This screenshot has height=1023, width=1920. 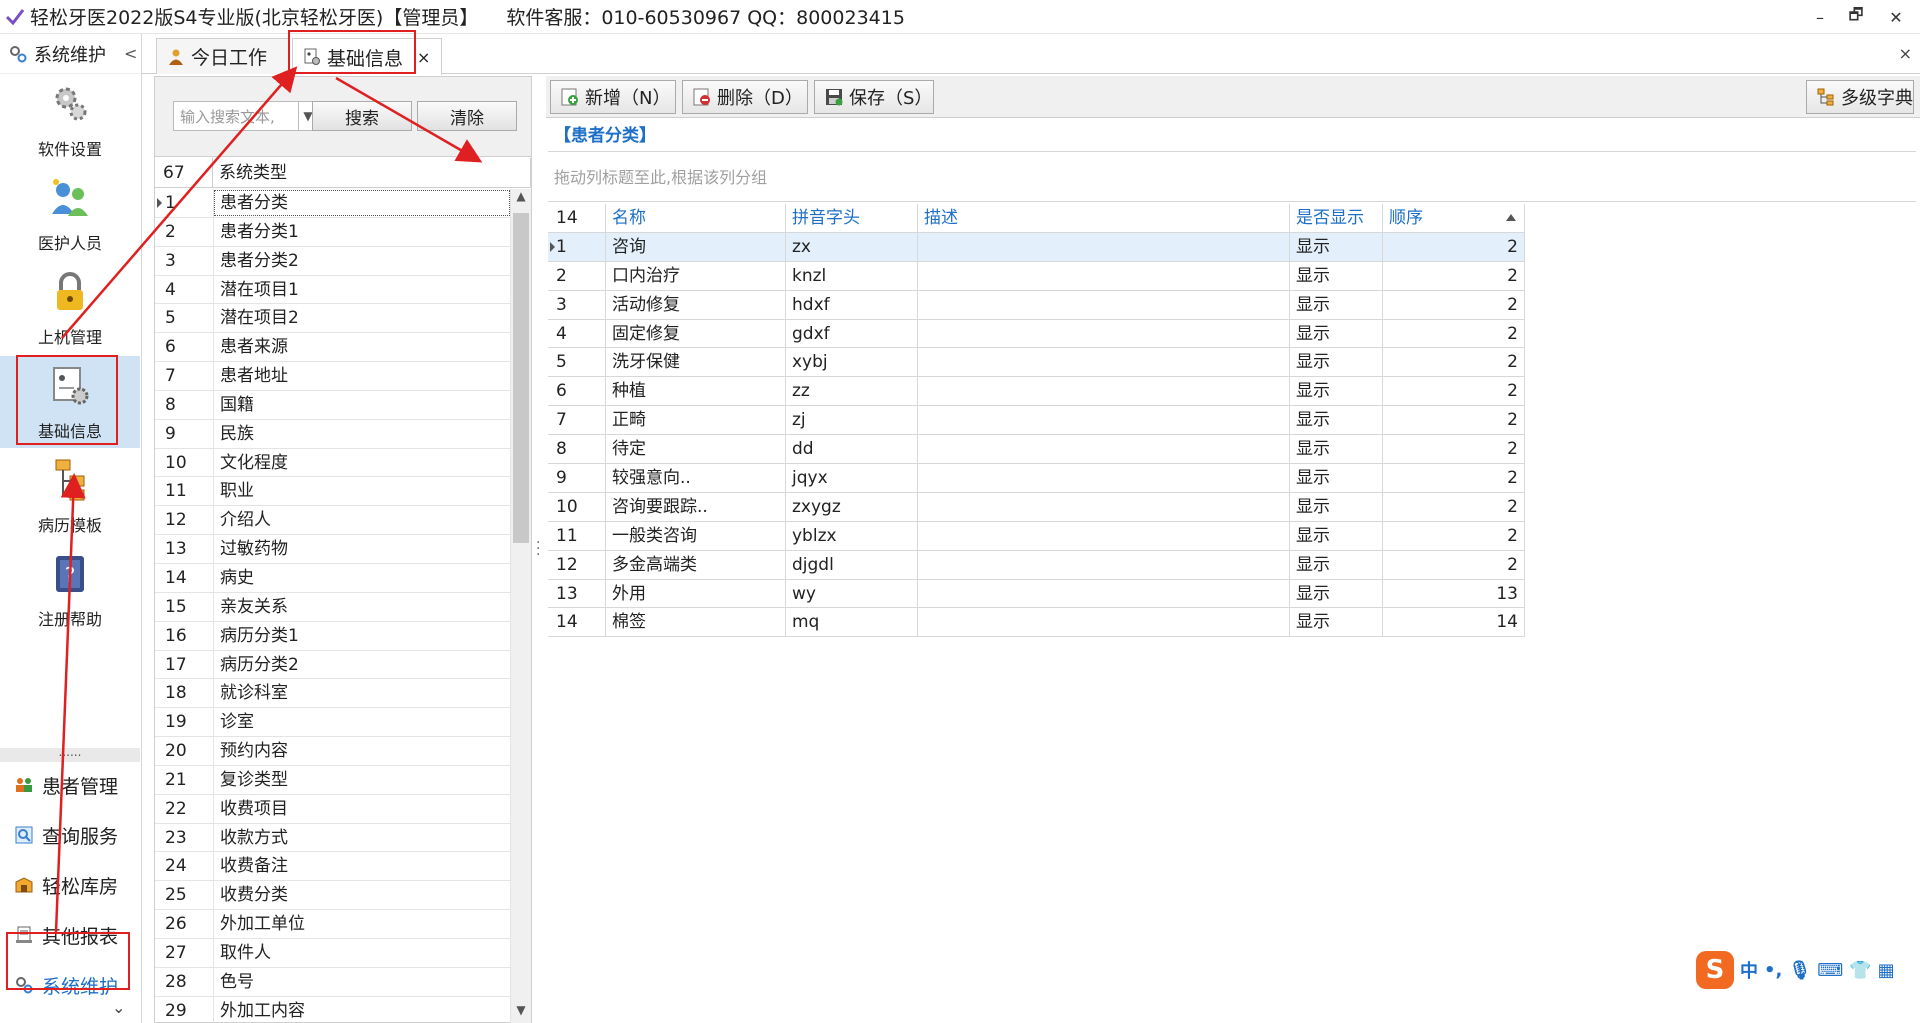 I want to click on list-item: 29 外加工内容, so click(x=333, y=1009).